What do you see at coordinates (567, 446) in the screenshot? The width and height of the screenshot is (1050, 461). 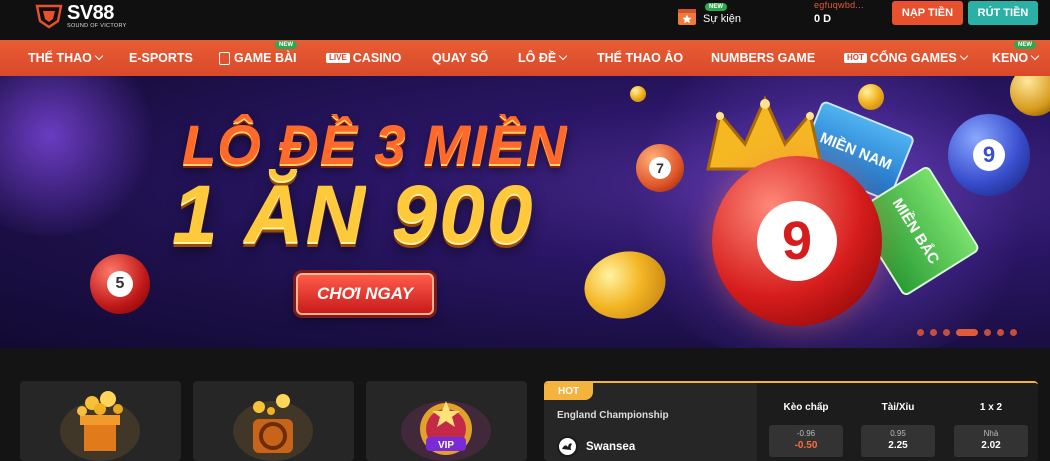 I see `swan-team-logo-icon` at bounding box center [567, 446].